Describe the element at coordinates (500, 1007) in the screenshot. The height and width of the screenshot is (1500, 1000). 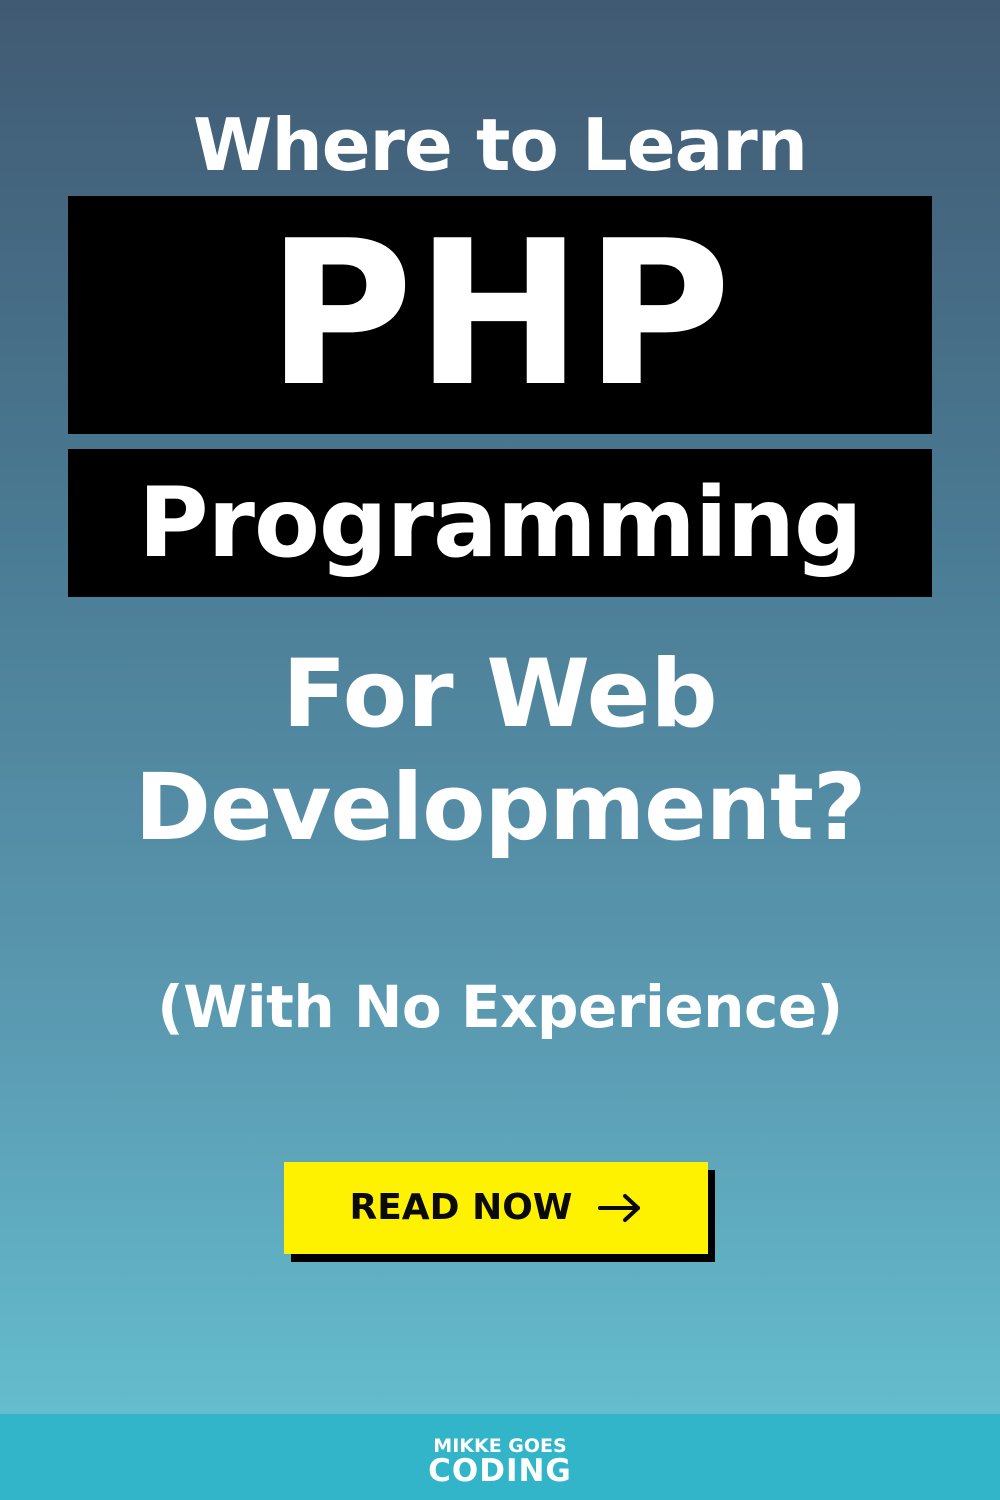
I see `subtitle-no-experience: (With No Experience)` at that location.